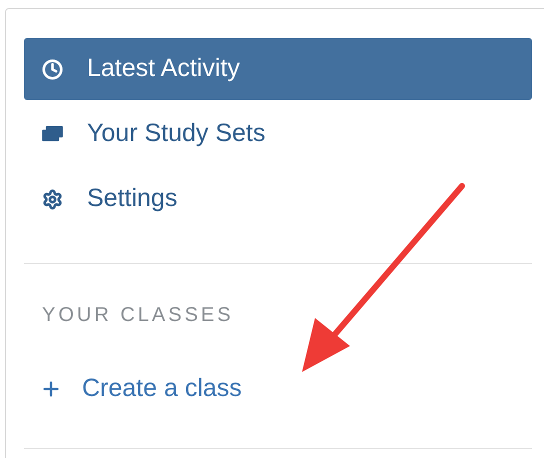 This screenshot has width=544, height=458. What do you see at coordinates (52, 199) in the screenshot?
I see `settings-icon` at bounding box center [52, 199].